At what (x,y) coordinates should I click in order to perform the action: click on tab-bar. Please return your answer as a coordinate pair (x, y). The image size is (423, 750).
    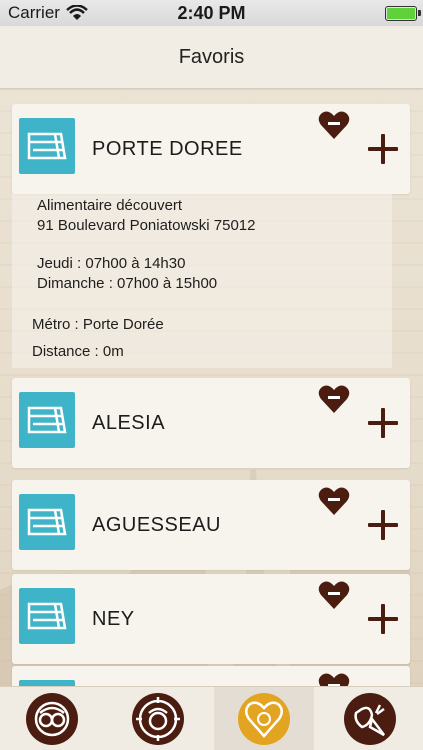
    Looking at the image, I should click on (211, 718).